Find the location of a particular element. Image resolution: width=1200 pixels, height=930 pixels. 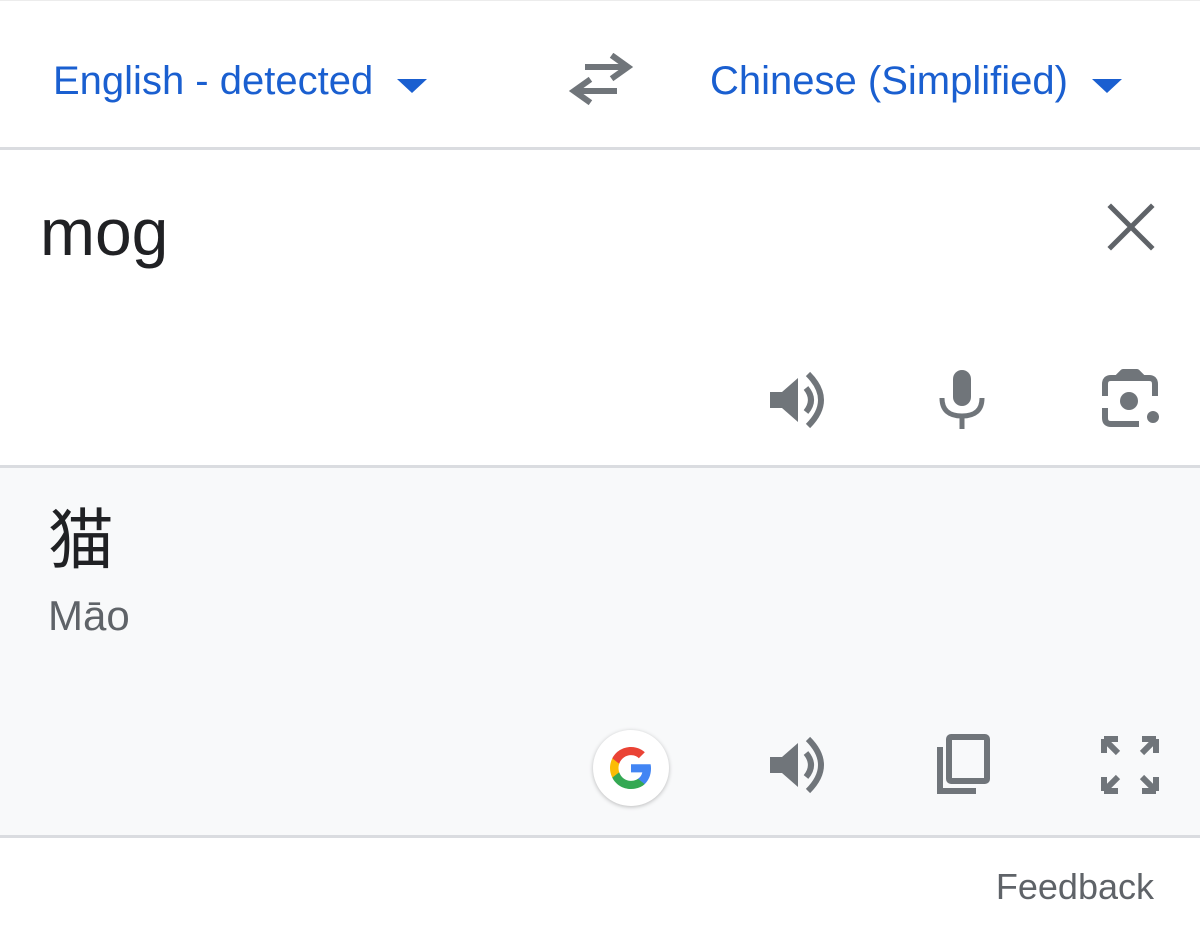

clear-input-button is located at coordinates (1131, 227).